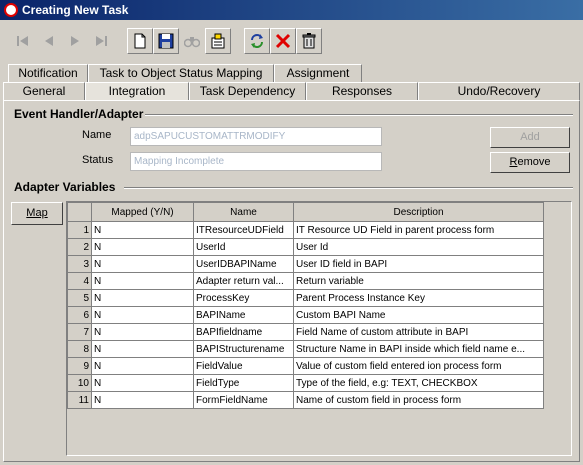 Image resolution: width=583 pixels, height=465 pixels. I want to click on query-button, so click(218, 41).